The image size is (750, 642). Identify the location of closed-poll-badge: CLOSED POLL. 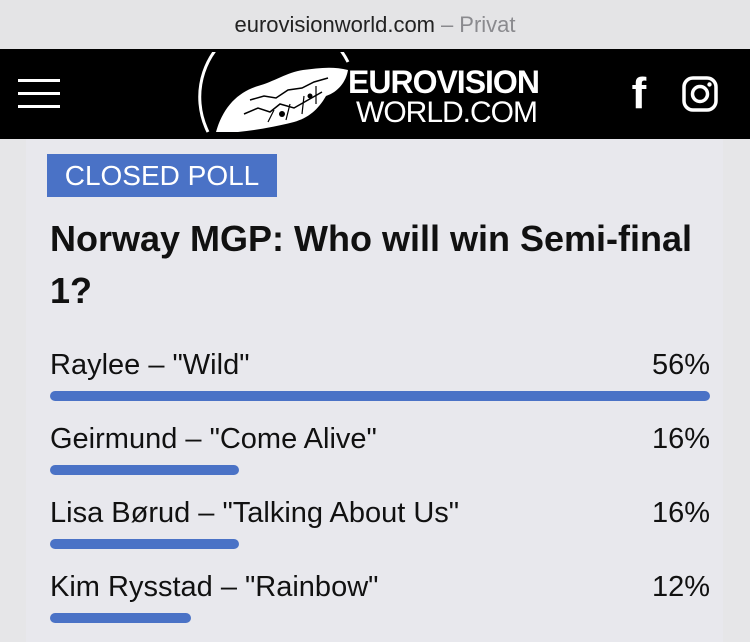
(162, 175).